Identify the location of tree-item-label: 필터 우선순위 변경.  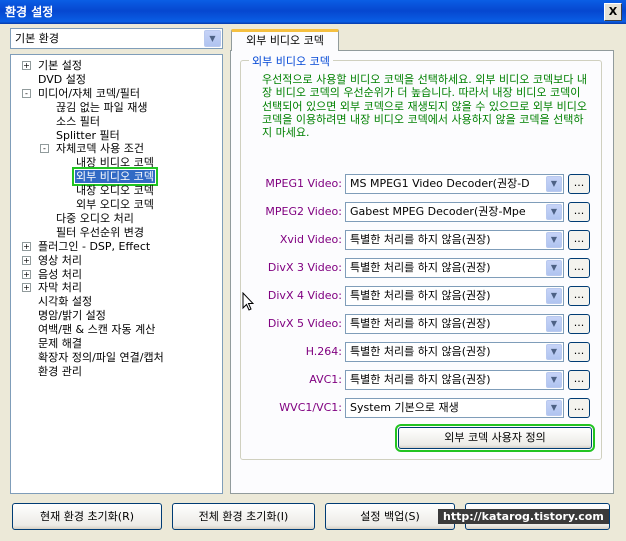
(100, 232).